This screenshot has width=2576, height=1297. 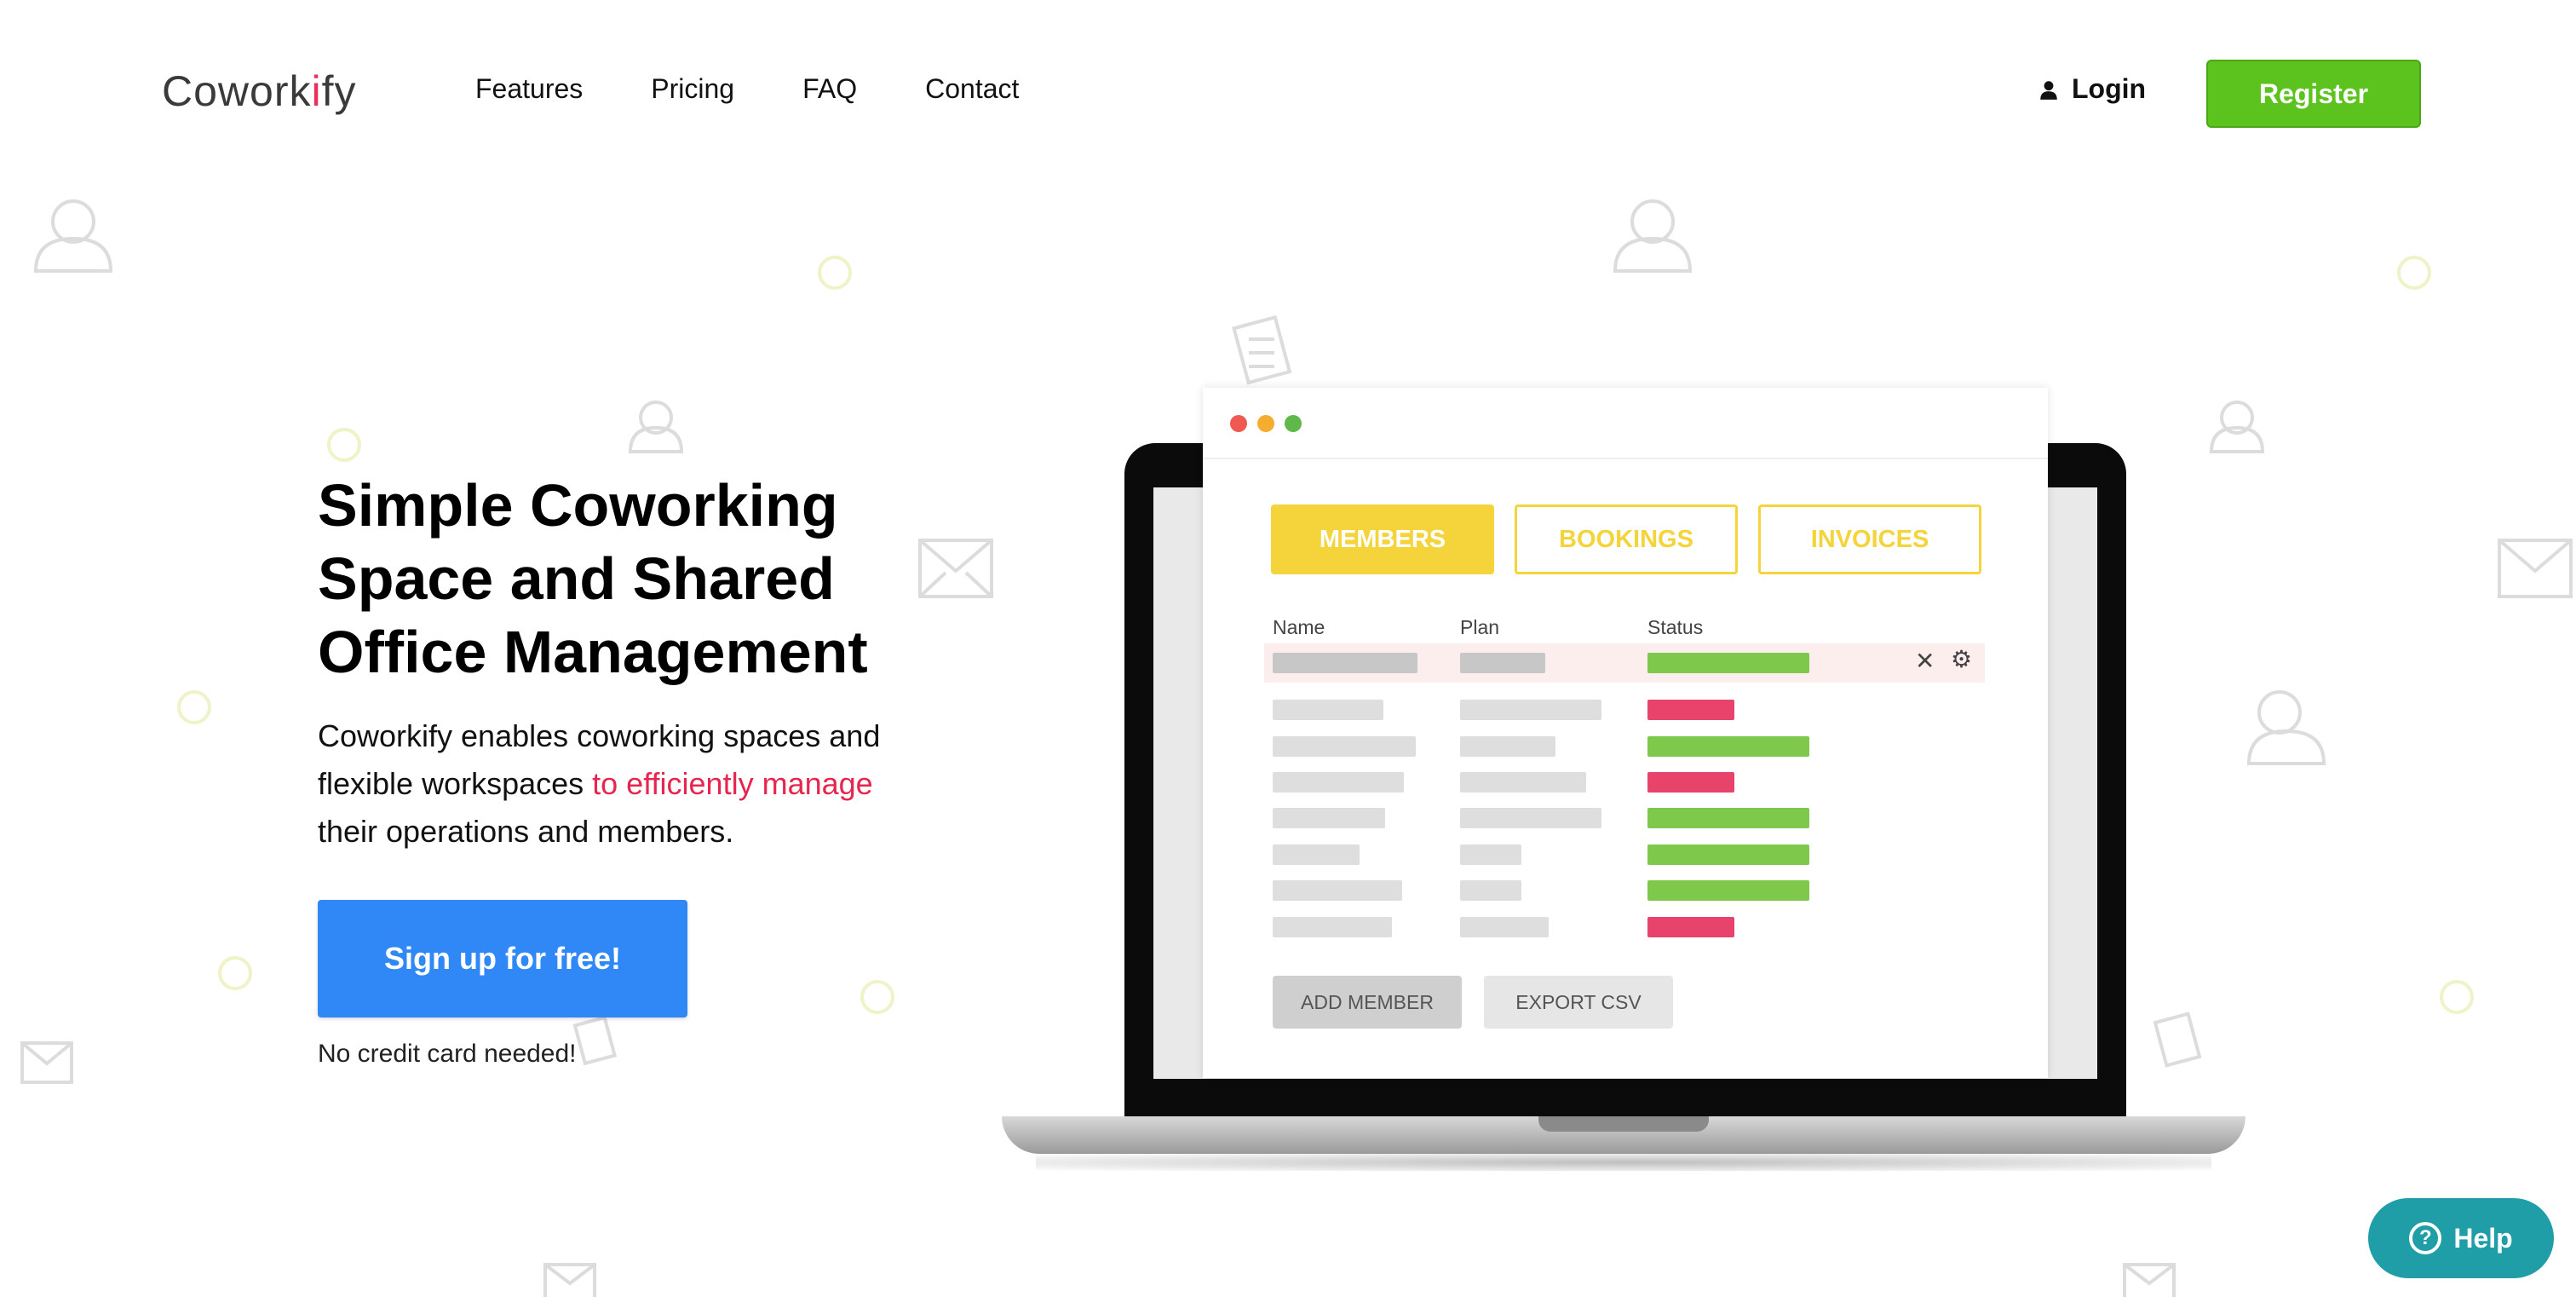 I want to click on laptop-shadow, so click(x=1624, y=1162).